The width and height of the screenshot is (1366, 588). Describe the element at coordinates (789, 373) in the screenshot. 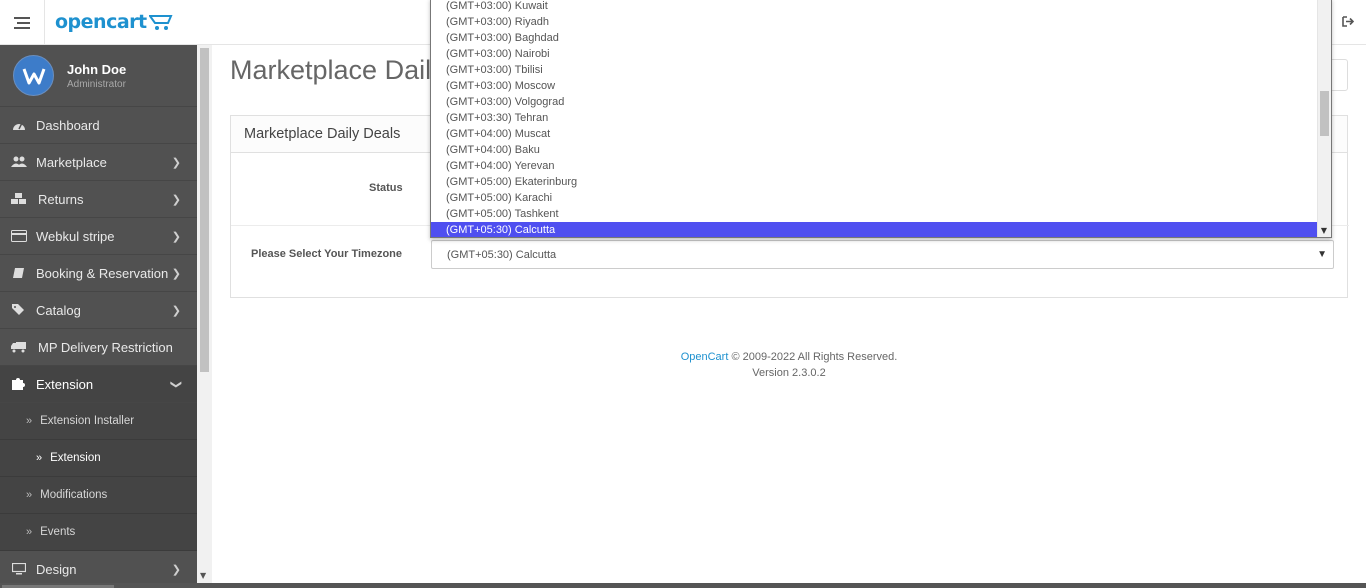

I see `version-text: Version 2.3.0.2` at that location.